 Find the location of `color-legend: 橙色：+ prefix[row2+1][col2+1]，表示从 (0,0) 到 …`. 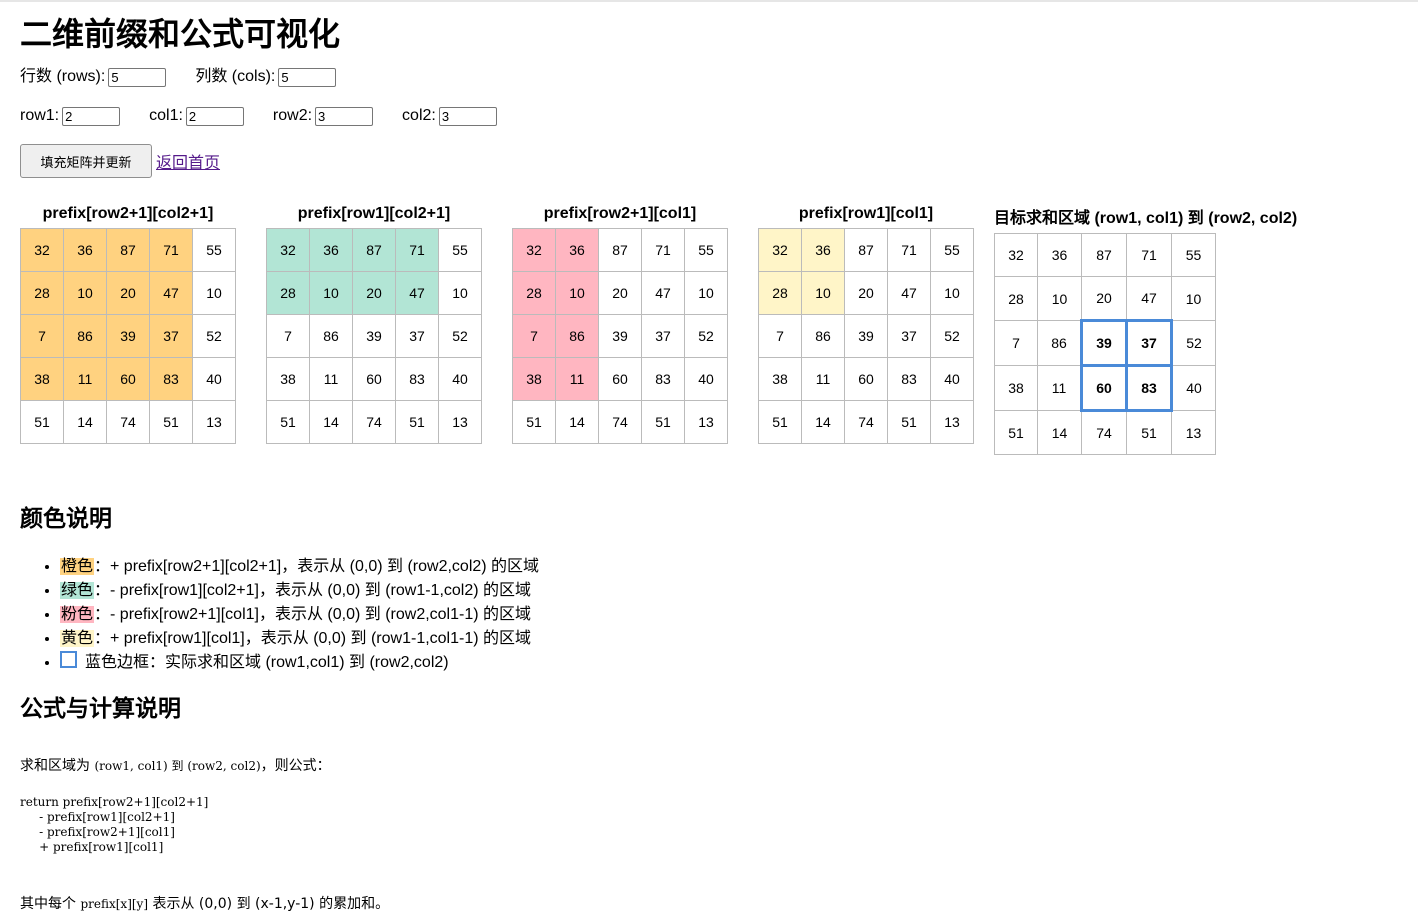

color-legend: 橙色：+ prefix[row2+1][col2+1]，表示从 (0,0) 到 … is located at coordinates (719, 615).